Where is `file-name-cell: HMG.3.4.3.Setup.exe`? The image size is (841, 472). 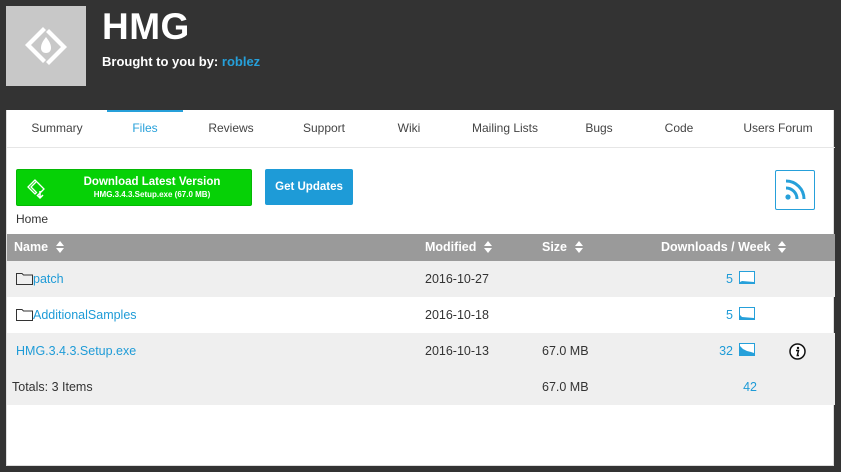
file-name-cell: HMG.3.4.3.Setup.exe is located at coordinates (76, 351).